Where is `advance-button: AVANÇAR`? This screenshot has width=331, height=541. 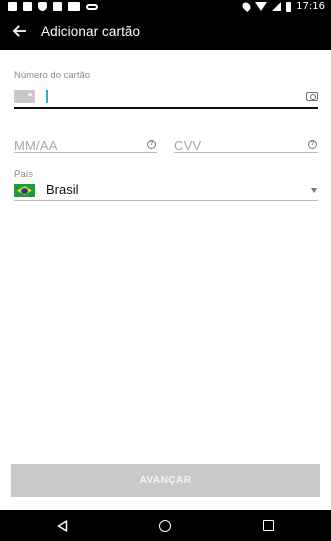
advance-button: AVANÇAR is located at coordinates (165, 480).